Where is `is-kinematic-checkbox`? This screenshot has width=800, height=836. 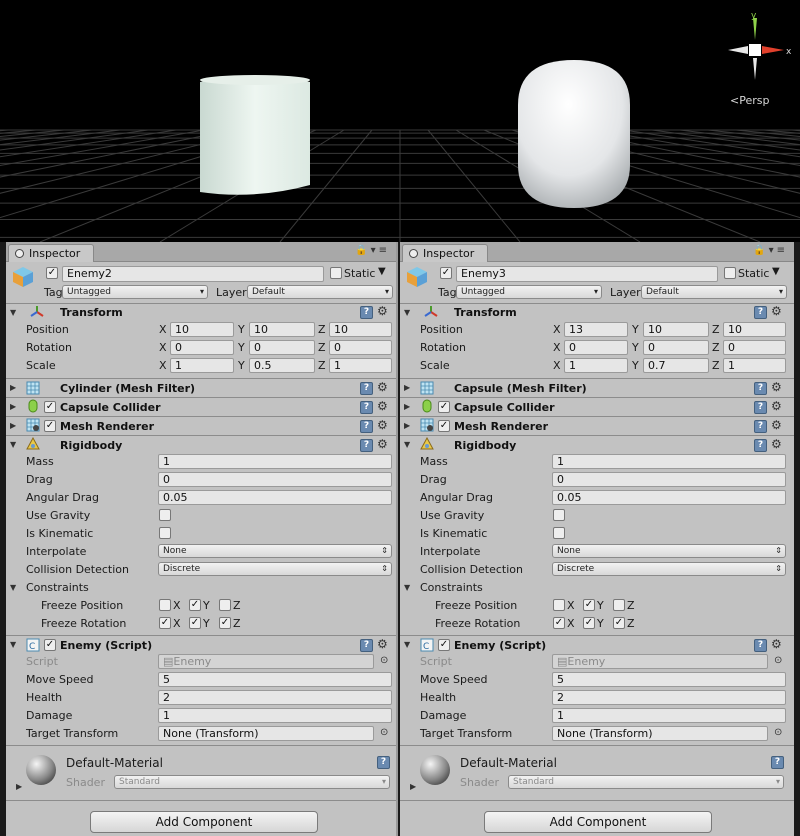 is-kinematic-checkbox is located at coordinates (559, 533).